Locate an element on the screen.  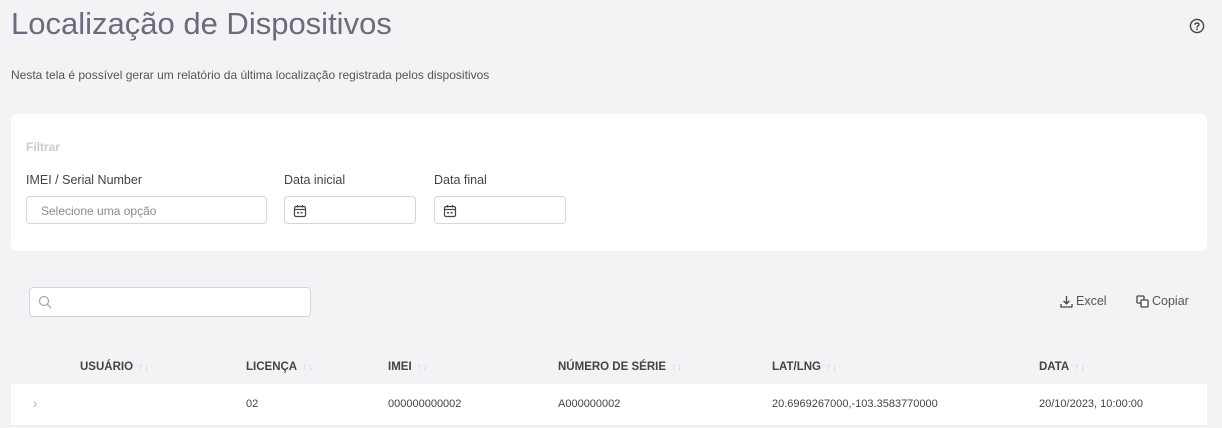
chevron-right-icon: › is located at coordinates (35, 403).